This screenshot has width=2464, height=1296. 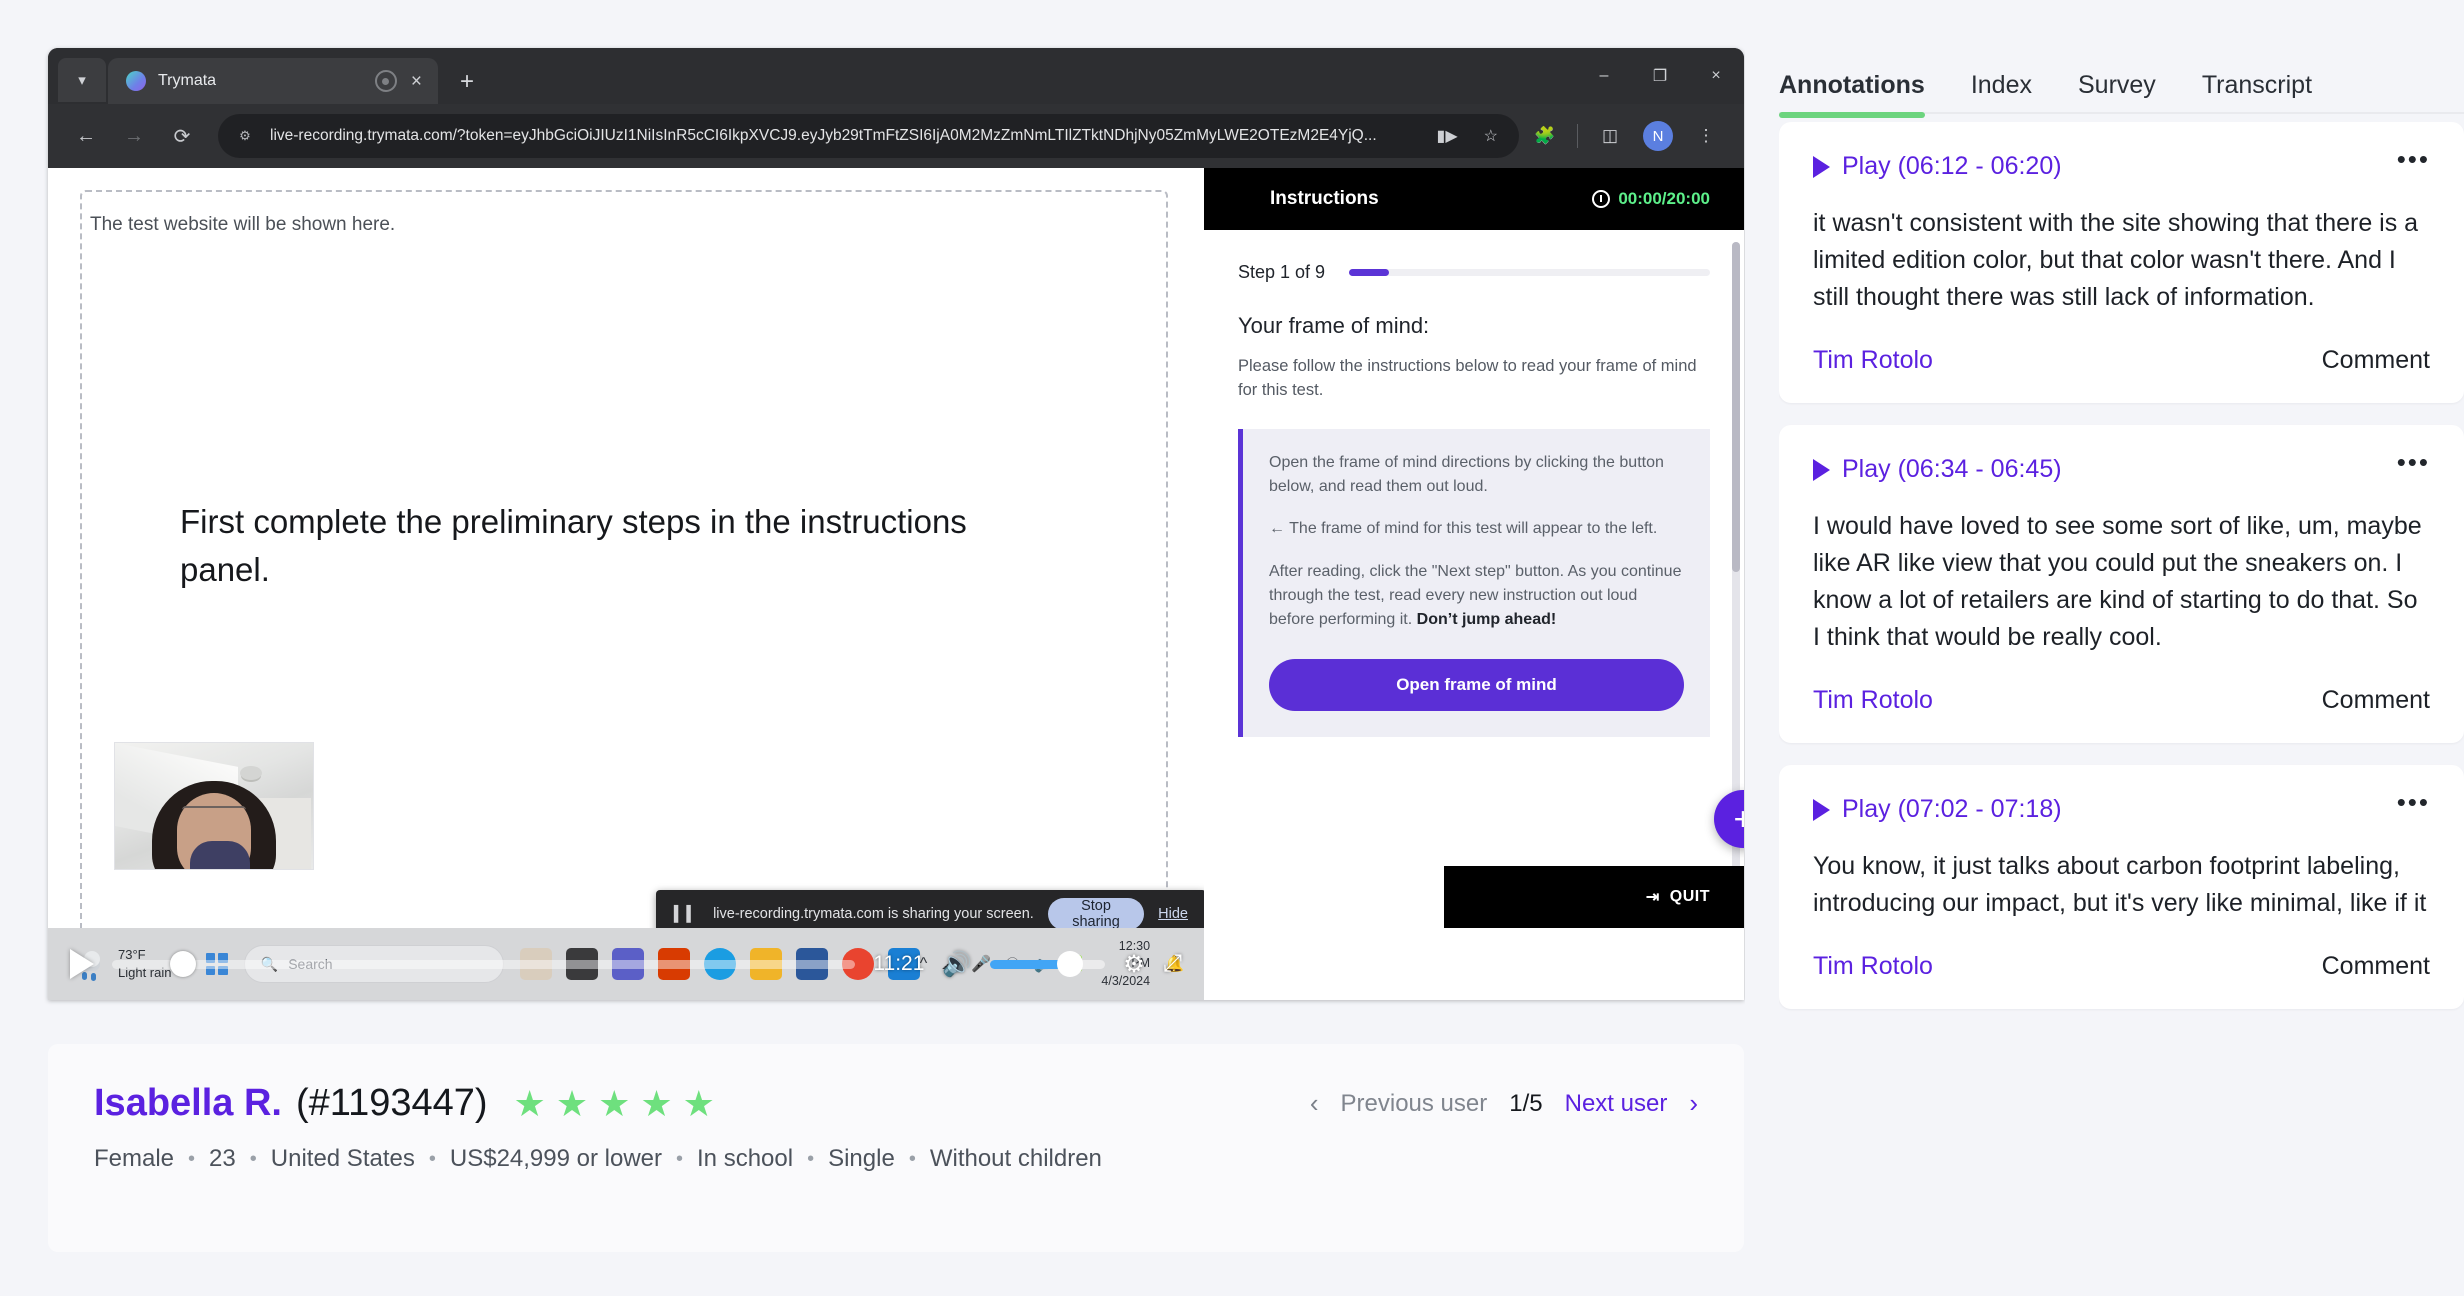 What do you see at coordinates (1616, 1104) in the screenshot?
I see `next-user-button: Next user` at bounding box center [1616, 1104].